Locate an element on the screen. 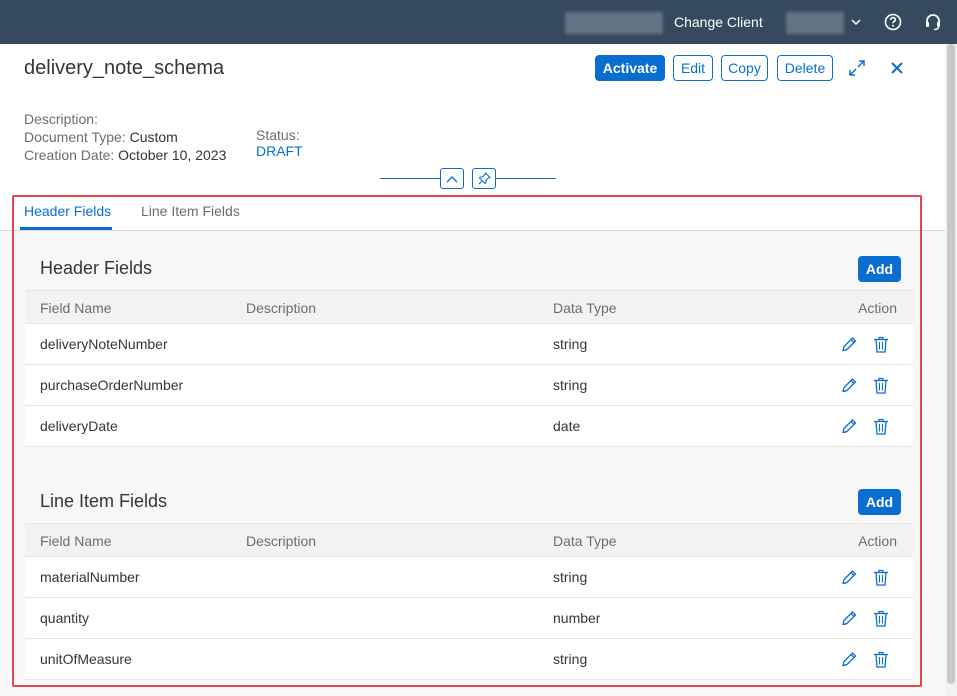 This screenshot has height=696, width=957. delete-button: Delete is located at coordinates (805, 68).